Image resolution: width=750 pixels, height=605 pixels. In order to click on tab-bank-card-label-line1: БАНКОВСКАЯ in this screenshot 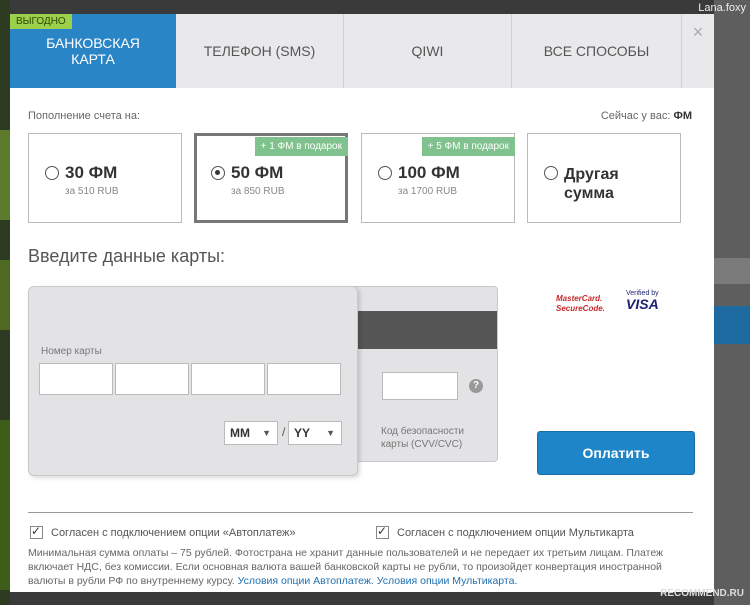, I will do `click(93, 43)`.